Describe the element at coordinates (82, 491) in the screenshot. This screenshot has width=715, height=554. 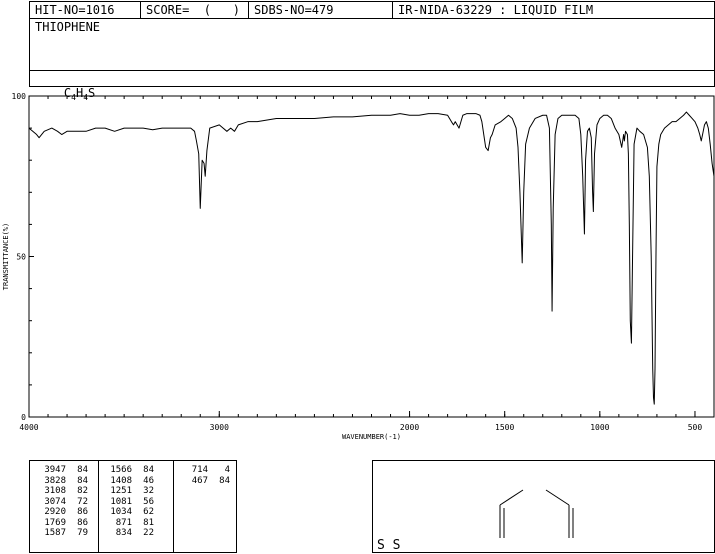
I see `peak-transmittance: 82` at that location.